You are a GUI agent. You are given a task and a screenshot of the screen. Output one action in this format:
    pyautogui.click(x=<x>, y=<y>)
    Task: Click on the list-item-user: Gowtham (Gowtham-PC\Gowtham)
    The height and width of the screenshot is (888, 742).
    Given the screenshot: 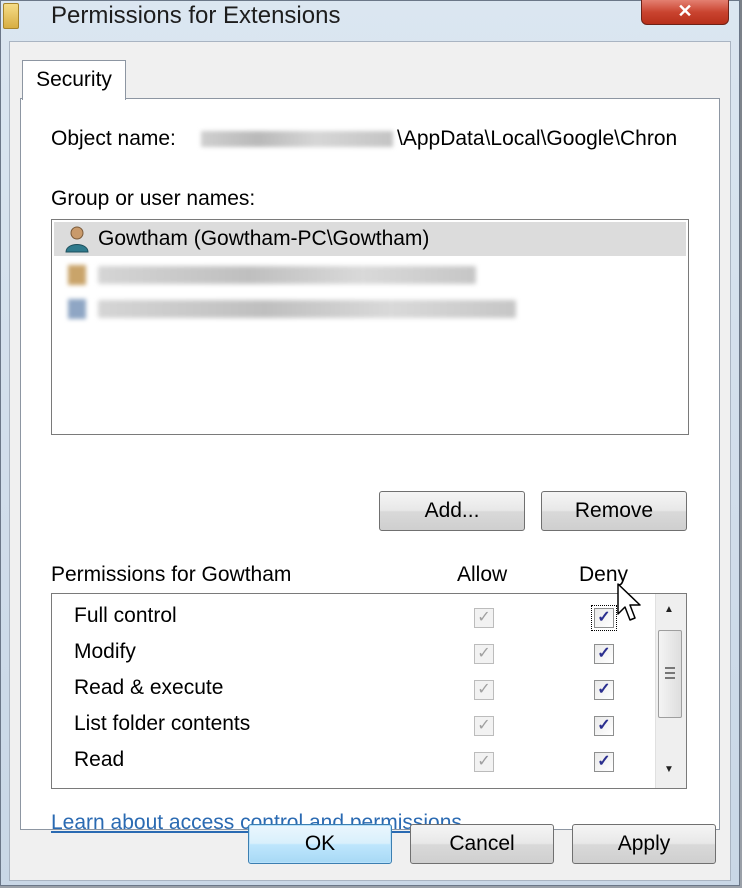 What is the action you would take?
    pyautogui.click(x=370, y=239)
    